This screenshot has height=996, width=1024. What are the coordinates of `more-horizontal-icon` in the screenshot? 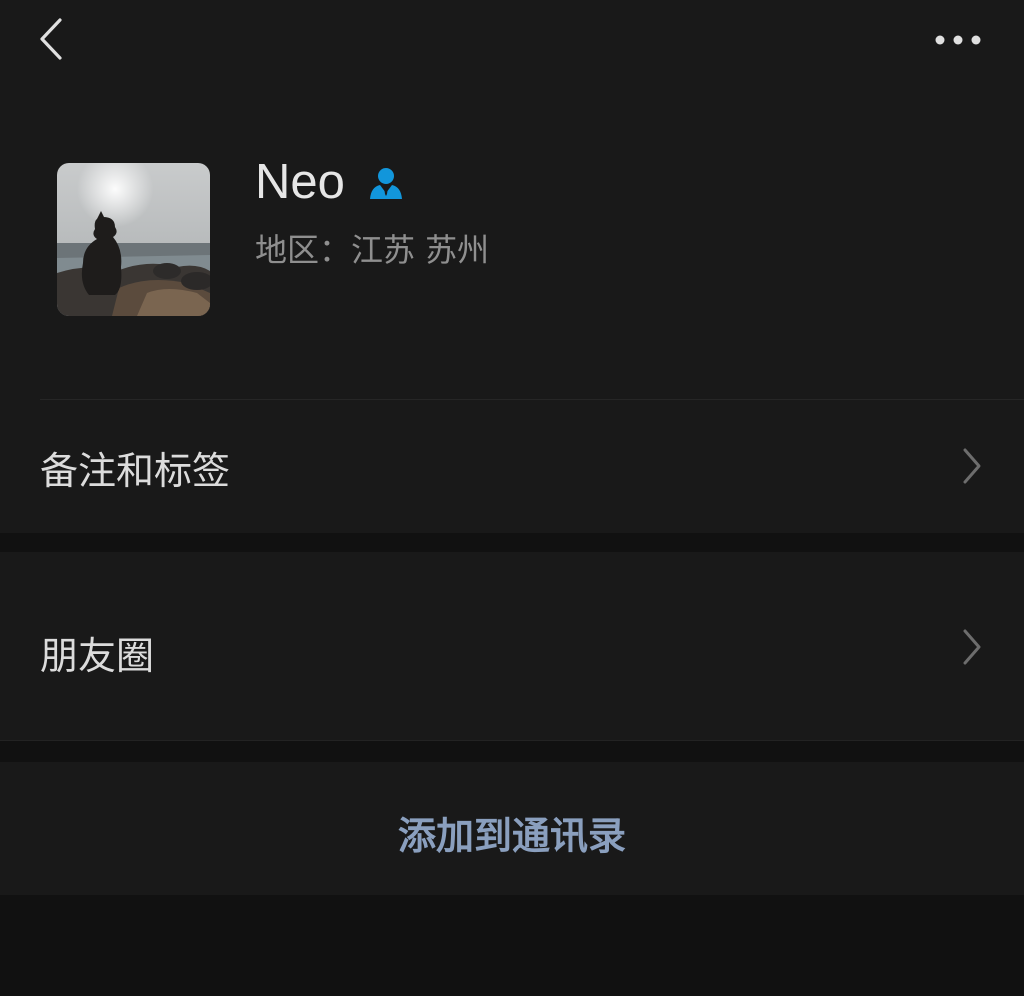 It's located at (958, 40).